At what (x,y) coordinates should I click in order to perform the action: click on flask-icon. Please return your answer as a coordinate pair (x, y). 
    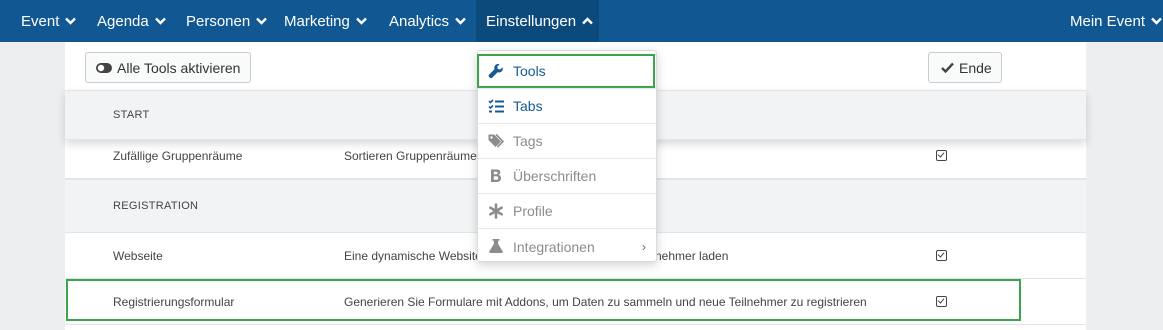
    Looking at the image, I should click on (496, 246).